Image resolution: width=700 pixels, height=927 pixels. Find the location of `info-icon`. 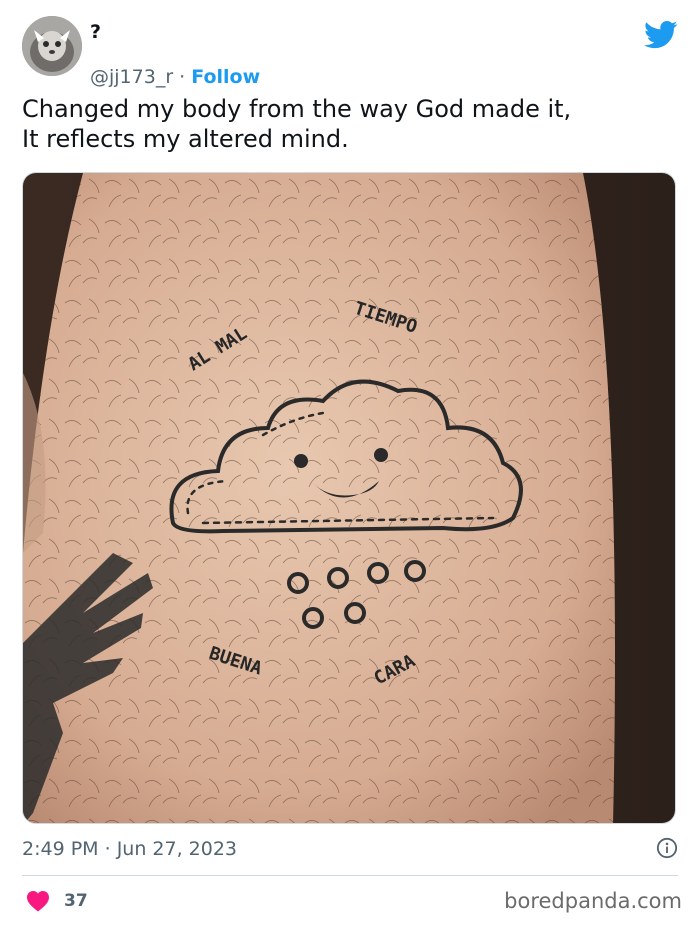

info-icon is located at coordinates (667, 848).